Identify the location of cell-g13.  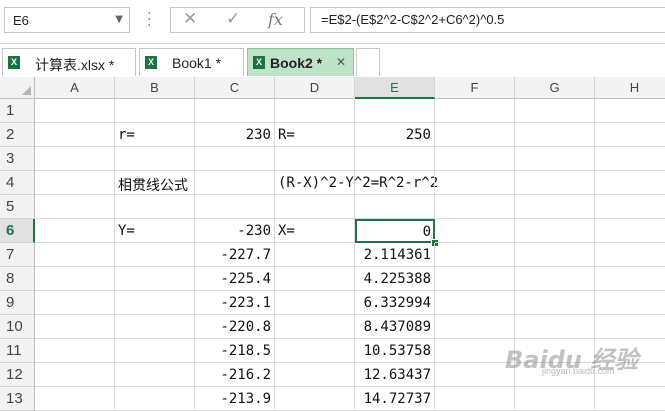
(555, 399).